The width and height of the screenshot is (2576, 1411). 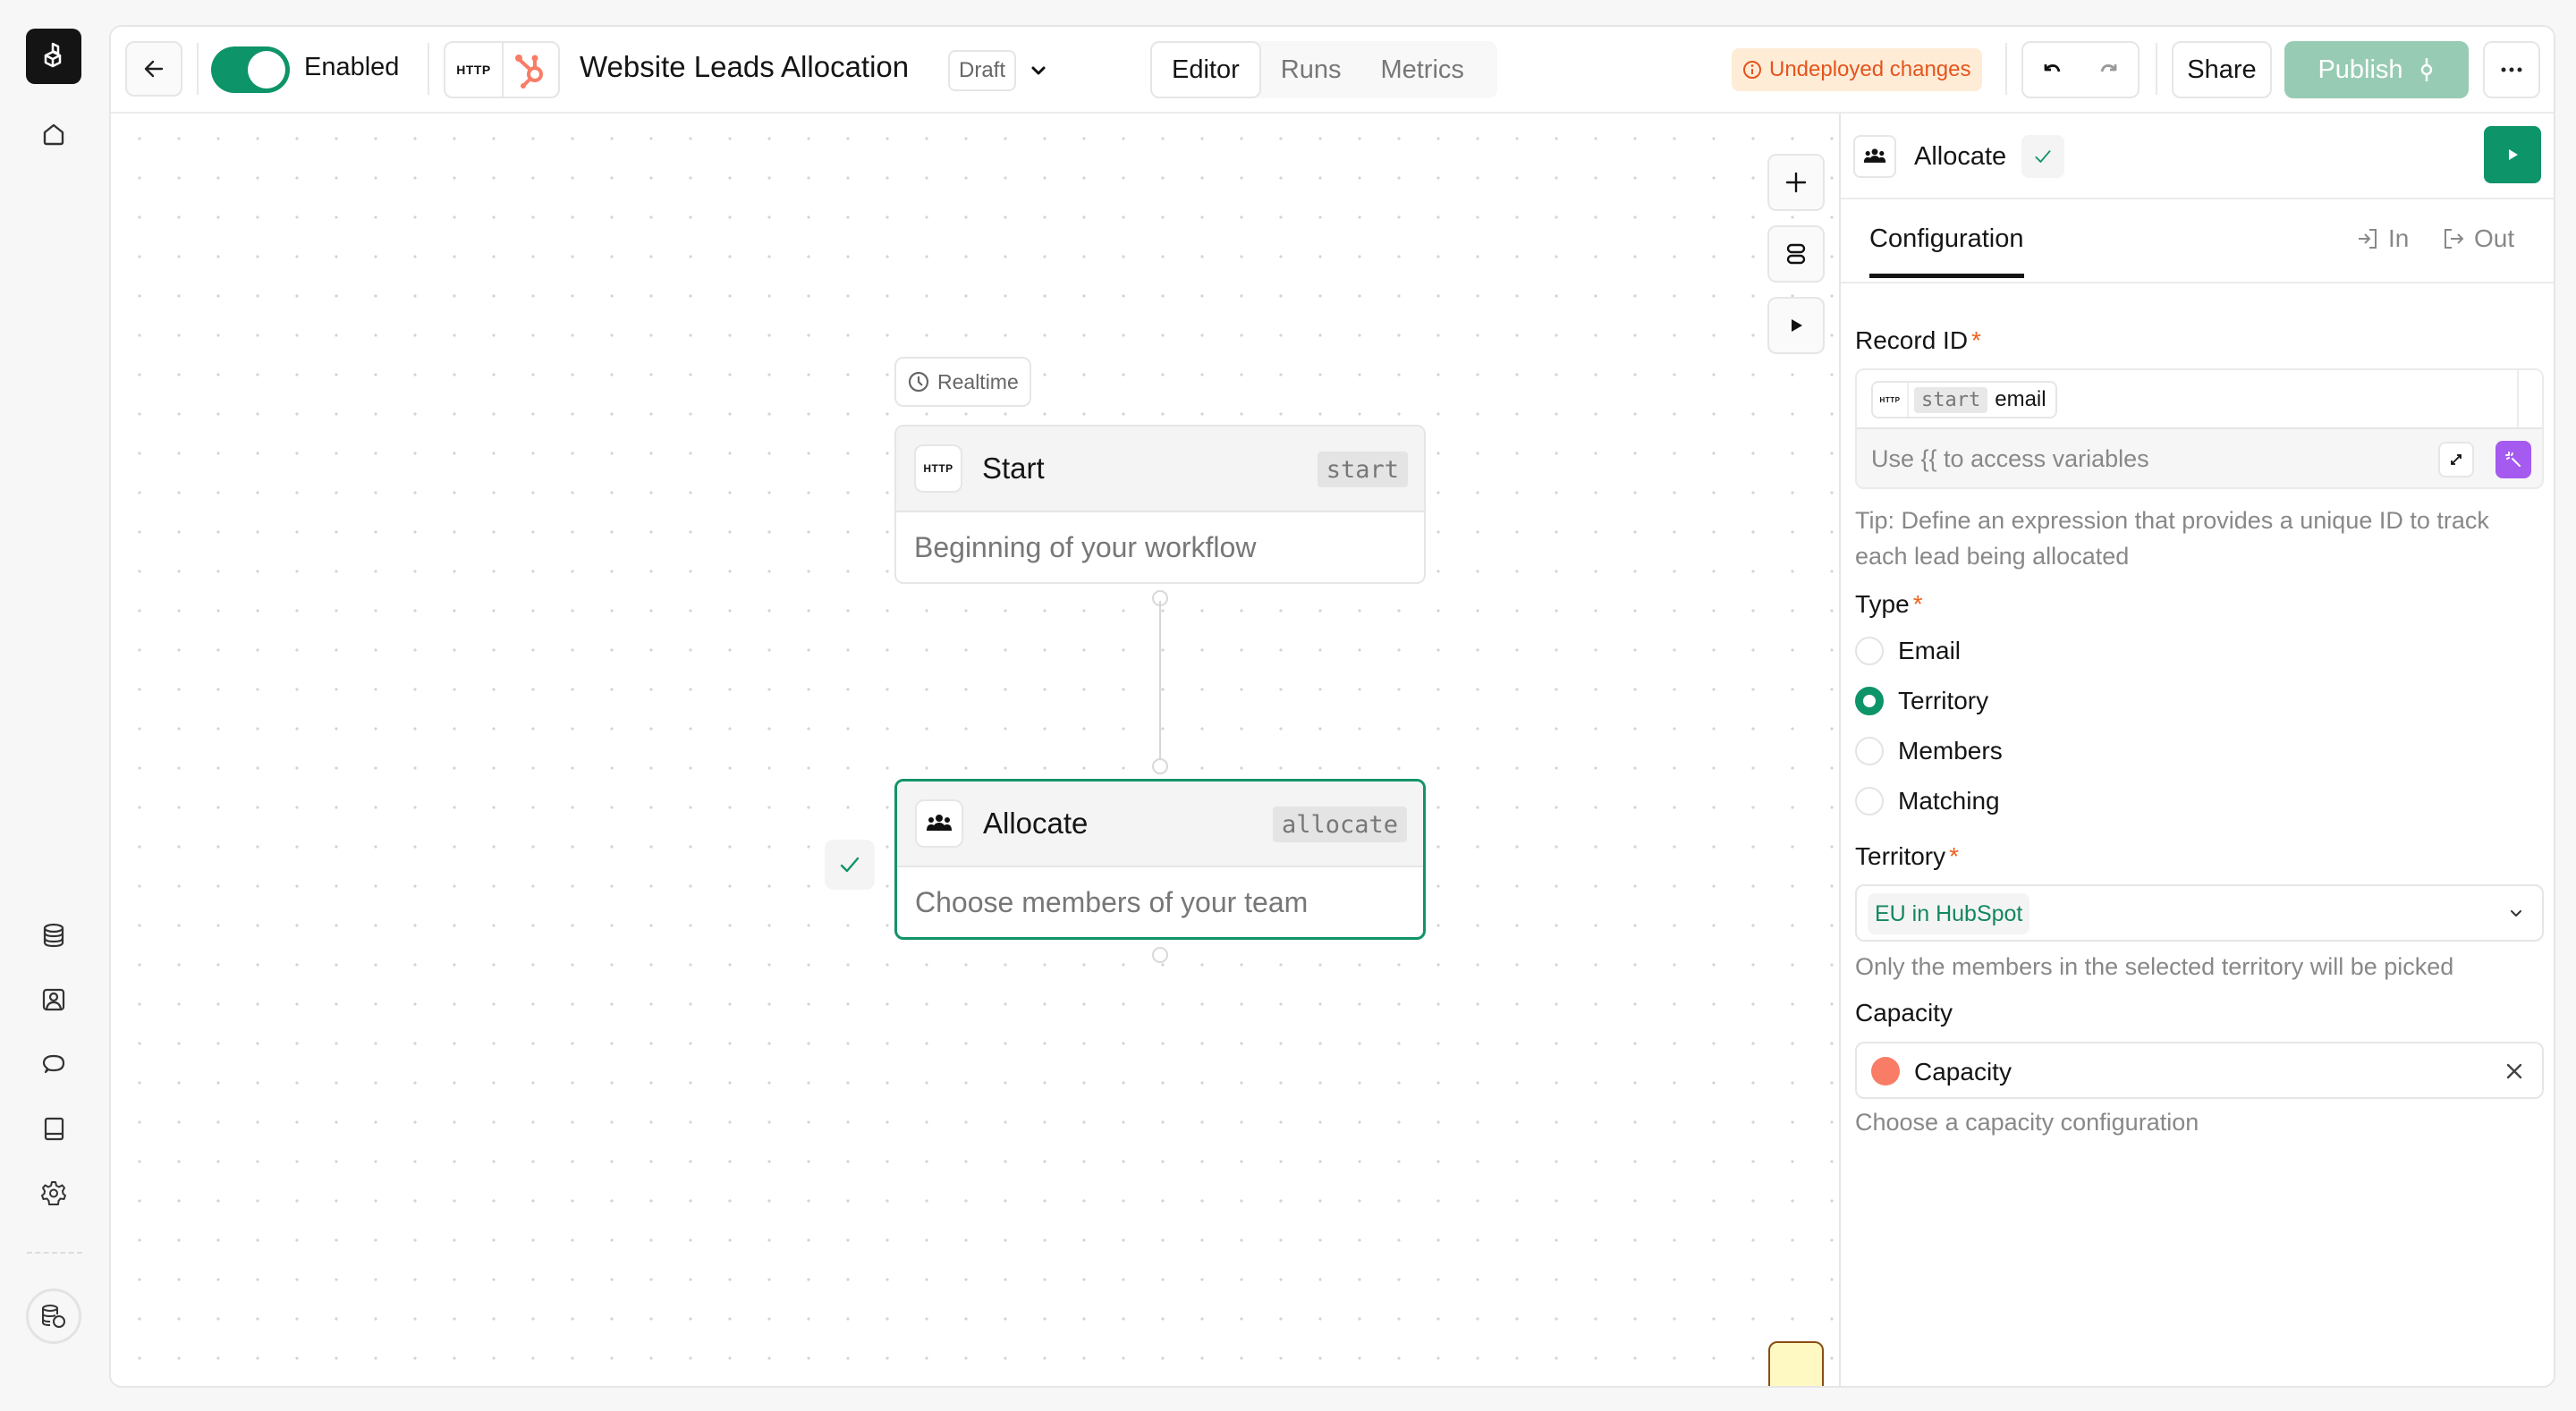 I want to click on undo-button, so click(x=2051, y=70).